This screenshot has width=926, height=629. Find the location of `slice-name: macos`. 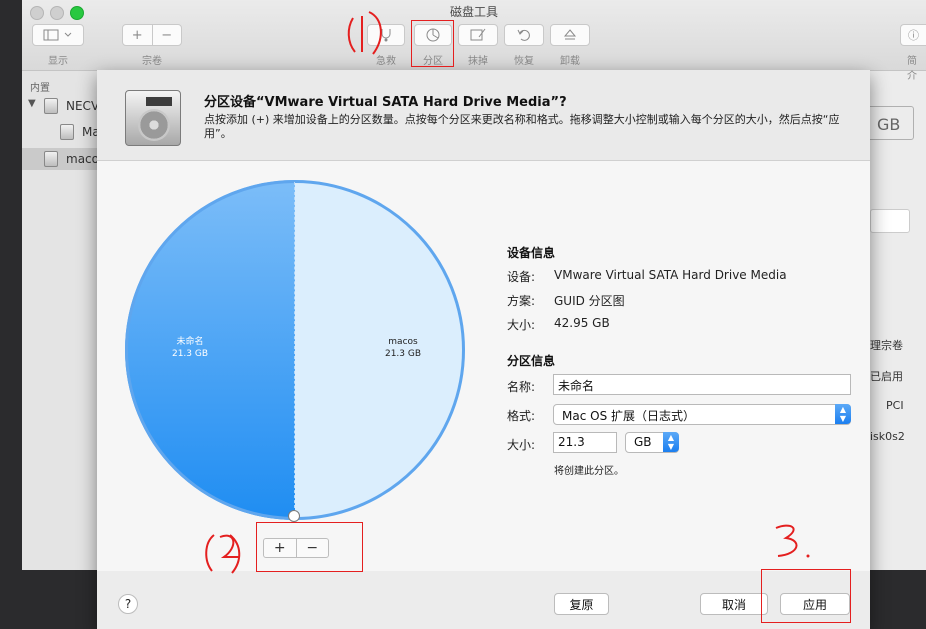

slice-name: macos is located at coordinates (403, 342).